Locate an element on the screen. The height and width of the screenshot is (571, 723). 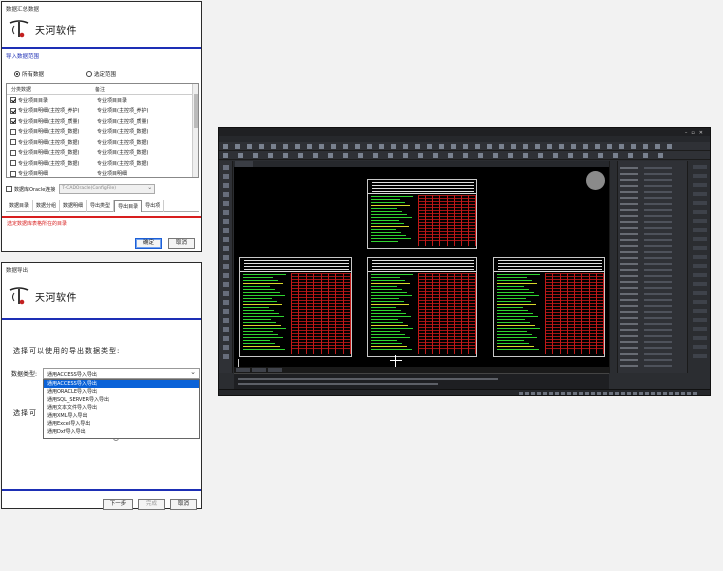
drawing-sheet is located at coordinates (295, 307).